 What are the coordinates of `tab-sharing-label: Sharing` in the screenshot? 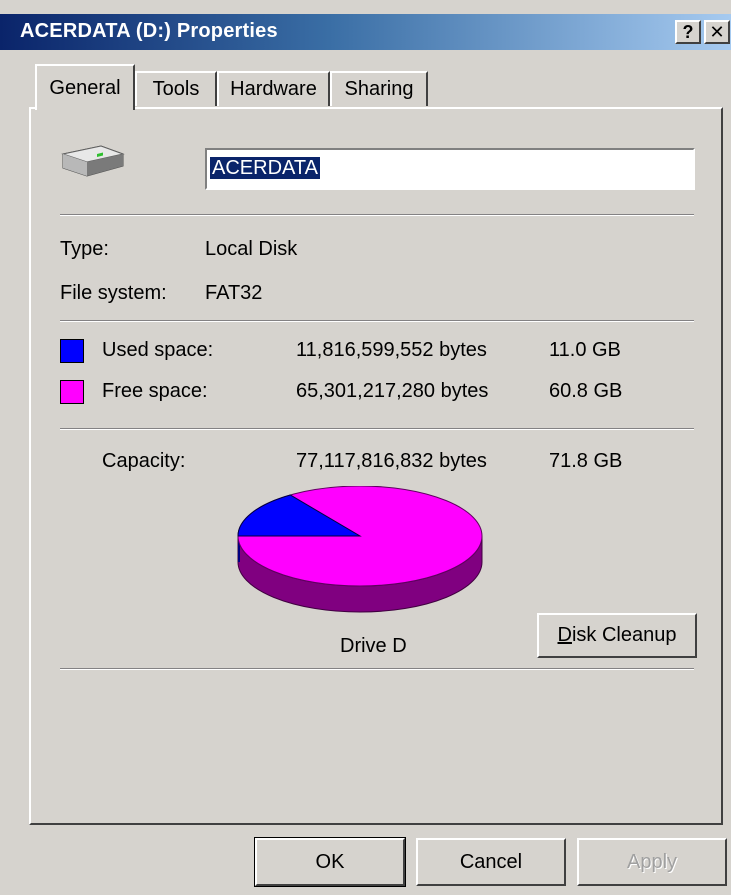 It's located at (379, 89).